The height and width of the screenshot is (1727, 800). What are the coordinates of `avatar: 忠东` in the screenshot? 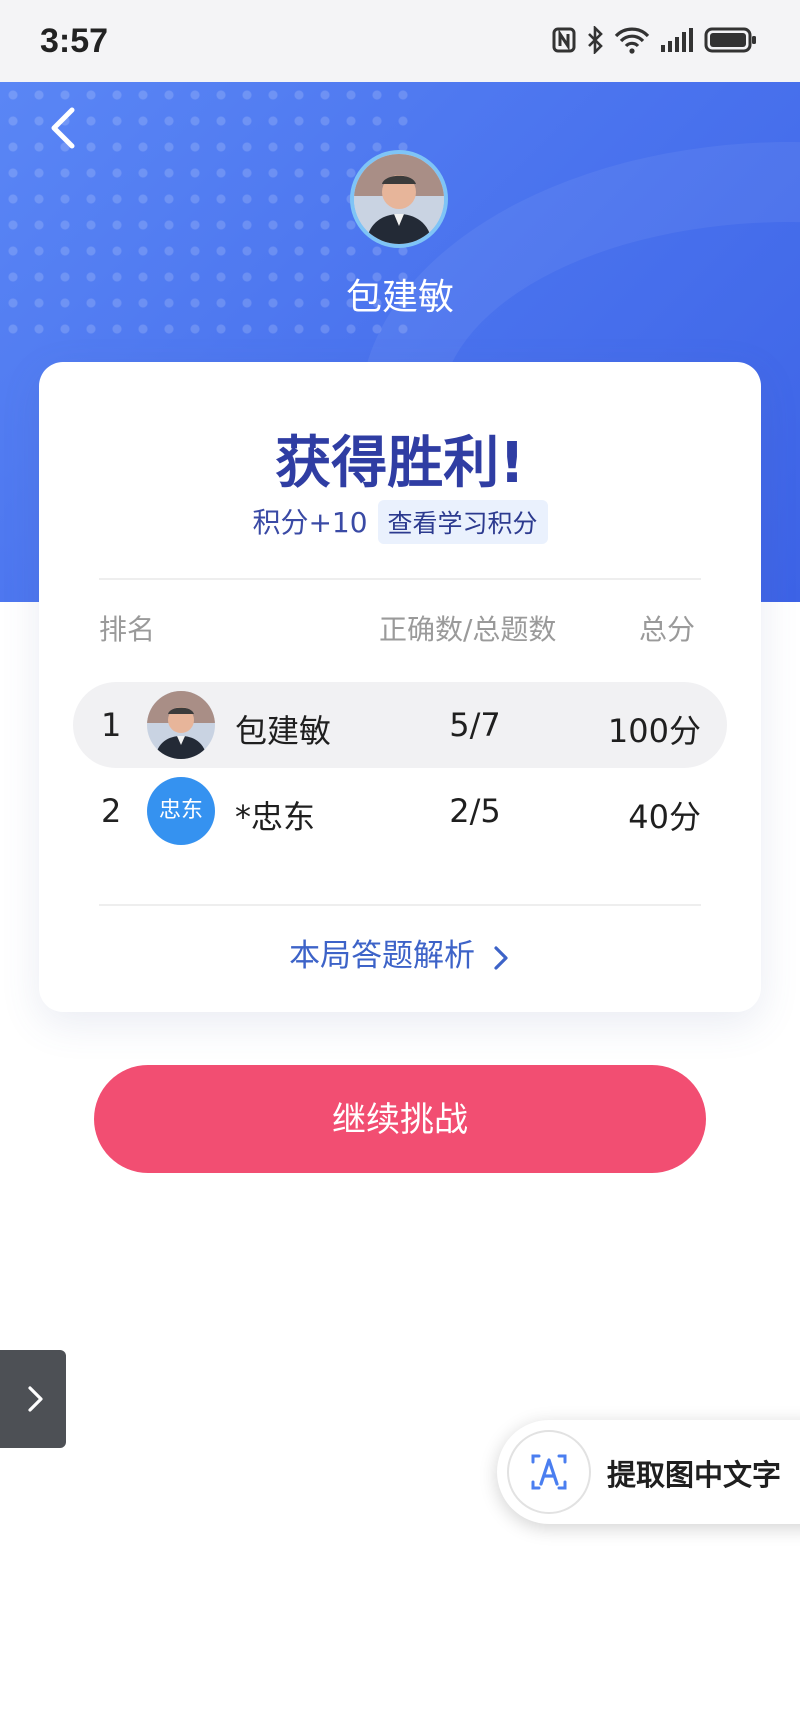 It's located at (181, 811).